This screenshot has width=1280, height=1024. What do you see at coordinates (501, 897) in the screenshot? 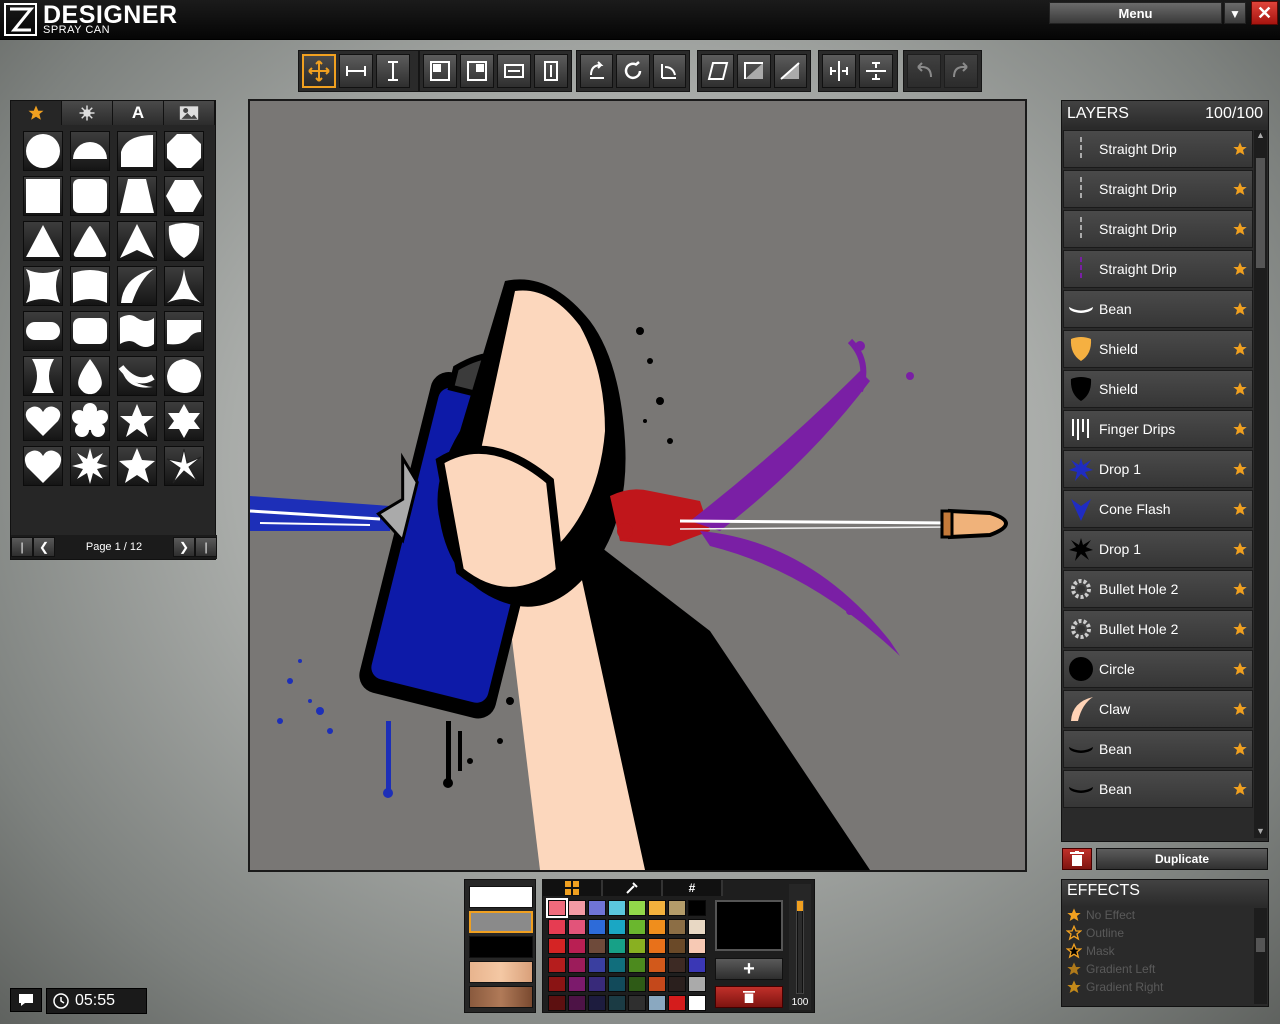
I see `fill-swatch-white` at bounding box center [501, 897].